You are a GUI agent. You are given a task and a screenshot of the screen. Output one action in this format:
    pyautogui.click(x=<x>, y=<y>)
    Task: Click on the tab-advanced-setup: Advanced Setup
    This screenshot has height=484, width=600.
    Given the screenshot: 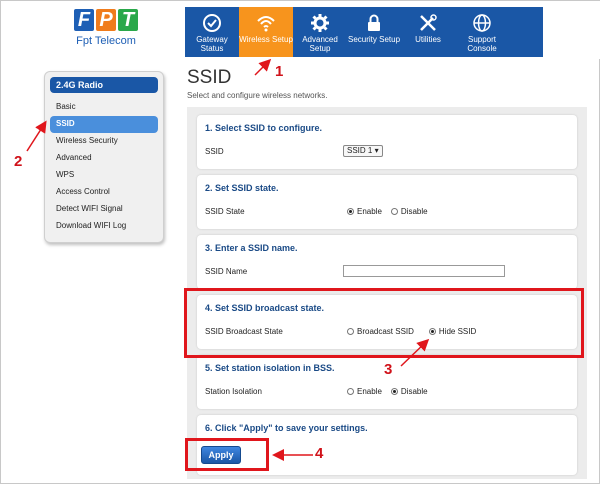 What is the action you would take?
    pyautogui.click(x=320, y=32)
    